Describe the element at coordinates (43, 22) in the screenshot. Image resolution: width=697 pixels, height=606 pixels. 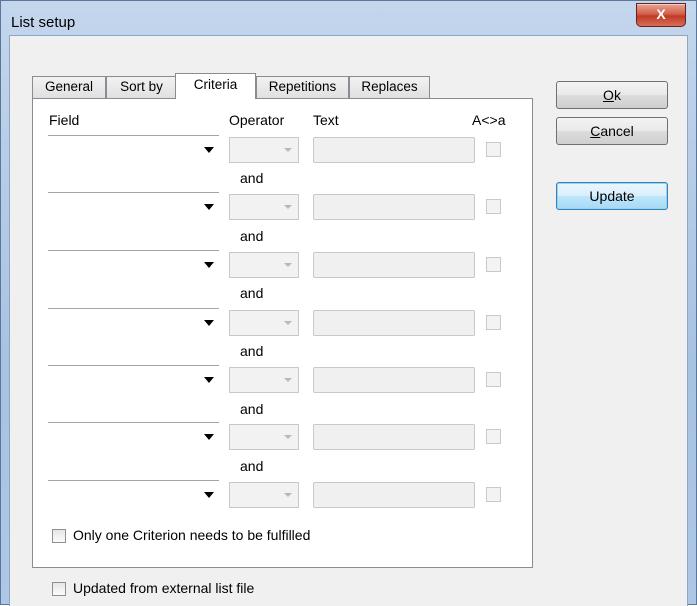
I see `window-title: List setup` at that location.